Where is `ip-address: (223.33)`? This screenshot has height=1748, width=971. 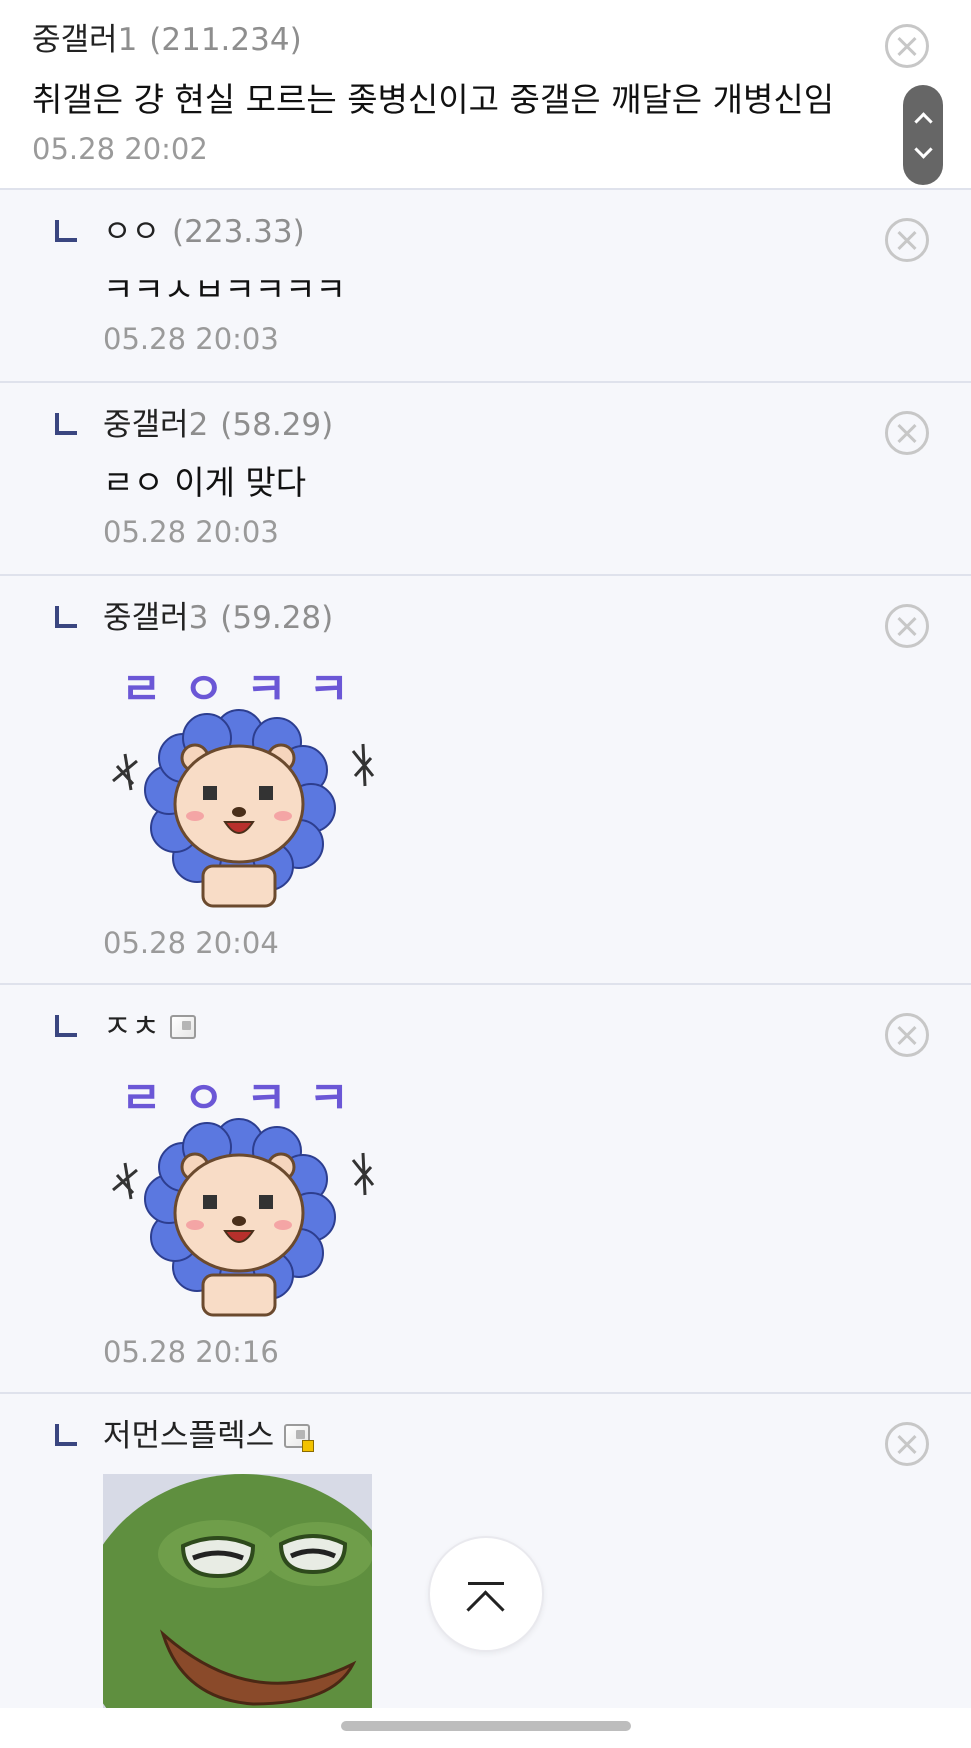 ip-address: (223.33) is located at coordinates (238, 232).